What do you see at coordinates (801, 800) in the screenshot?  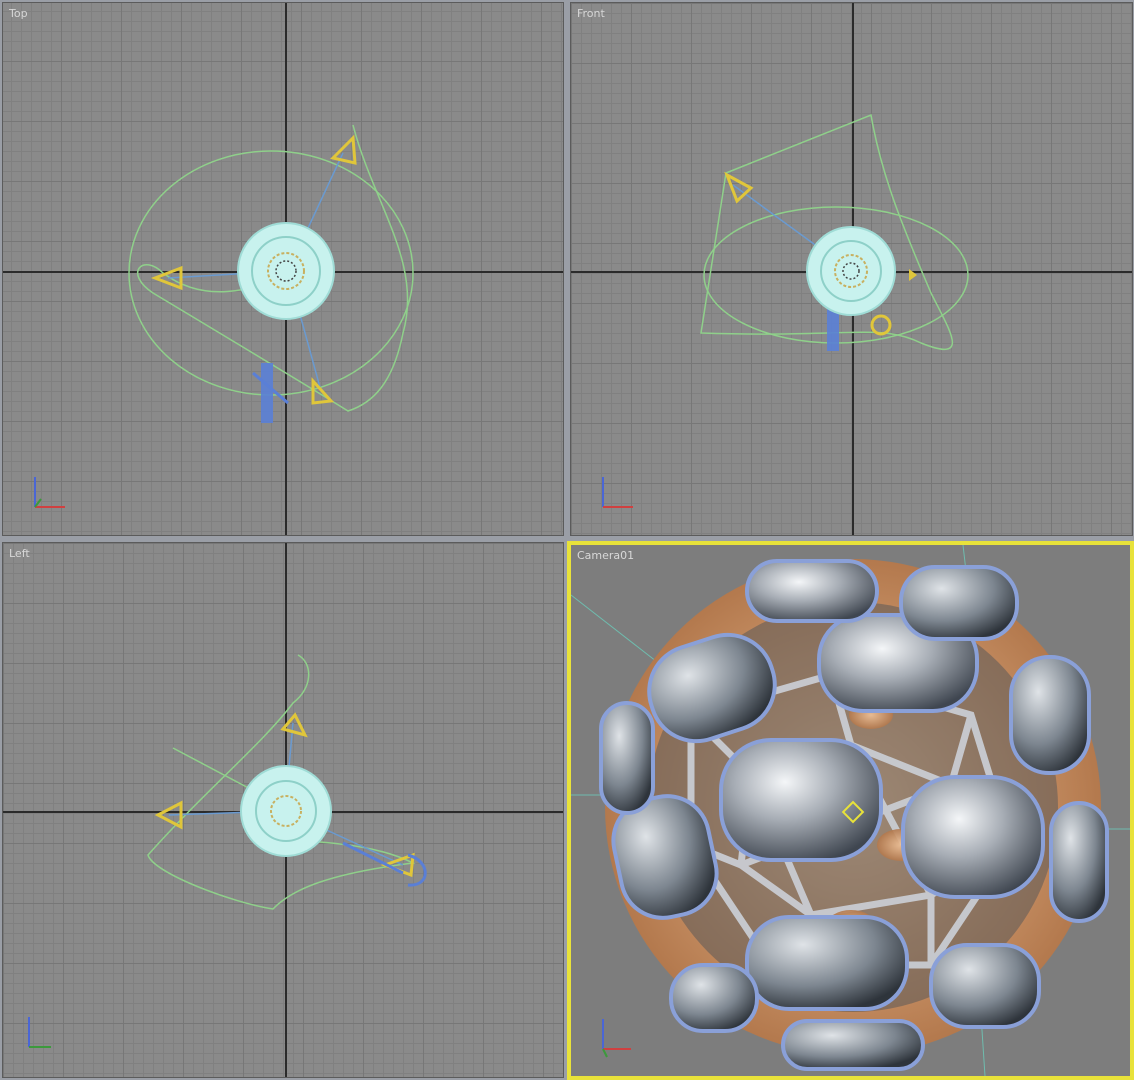 I see `pod-center` at bounding box center [801, 800].